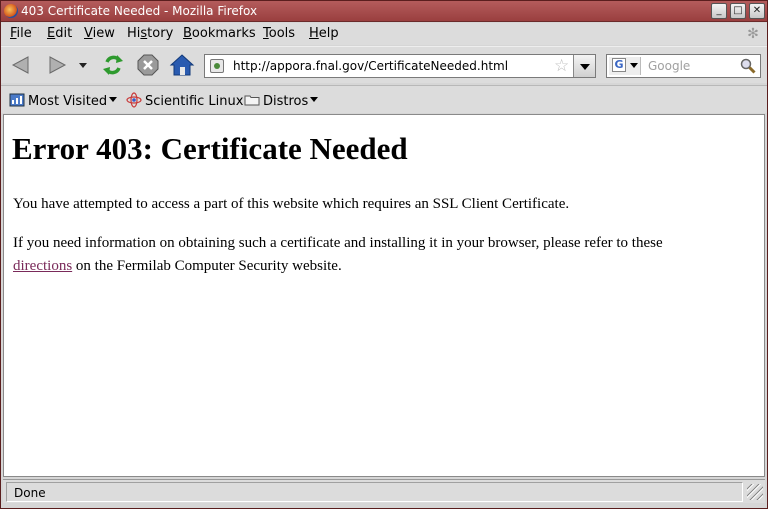 This screenshot has height=509, width=768. Describe the element at coordinates (757, 11) in the screenshot. I see `close-button: ✕` at that location.